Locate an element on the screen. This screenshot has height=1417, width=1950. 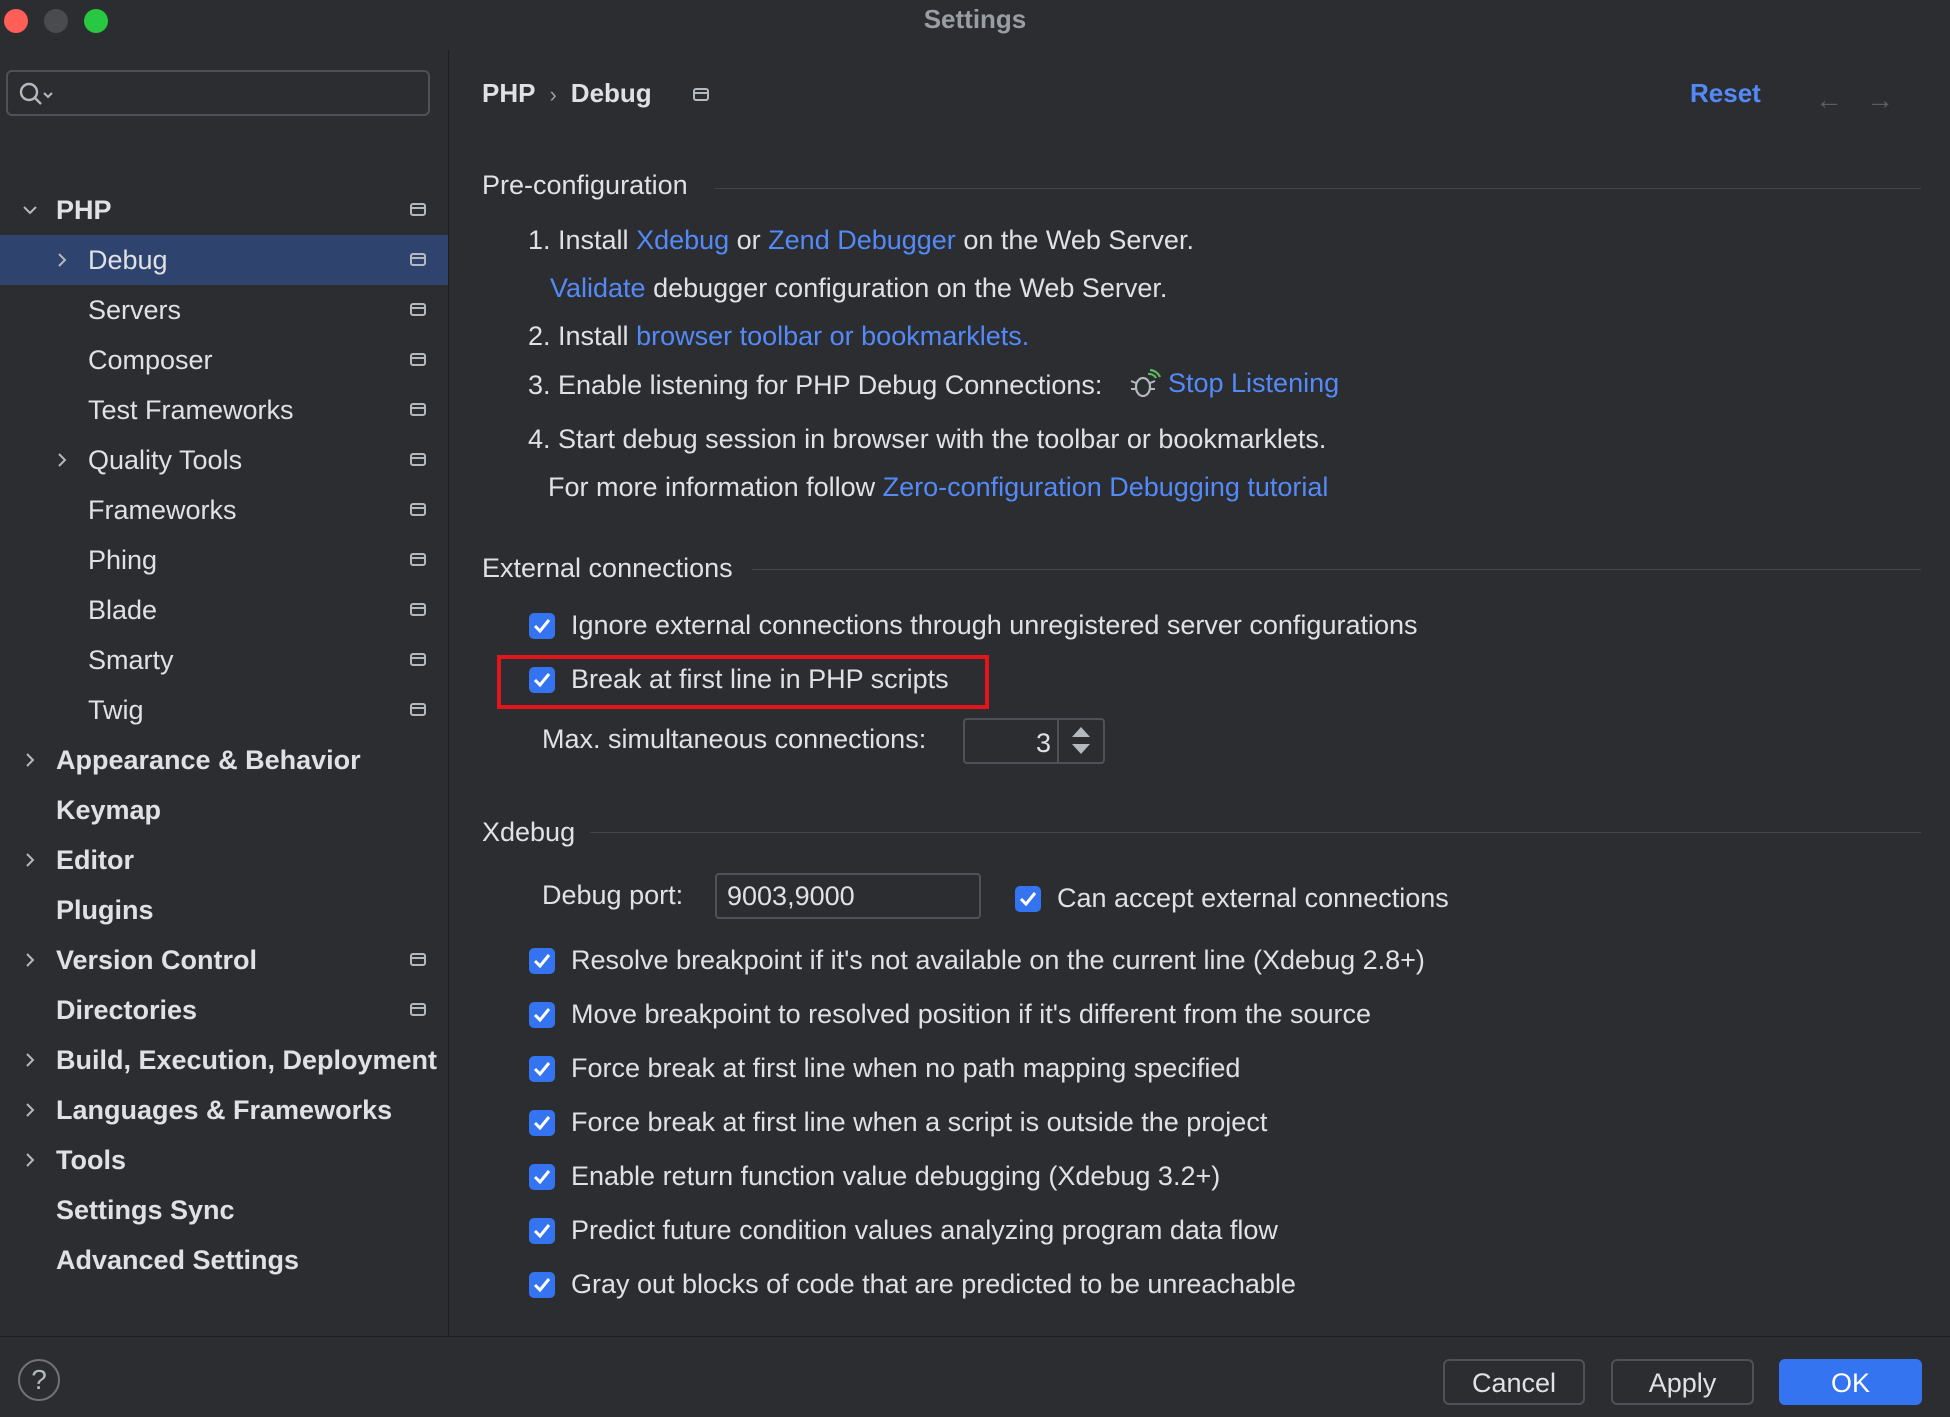
stepper-arrows is located at coordinates (1080, 741).